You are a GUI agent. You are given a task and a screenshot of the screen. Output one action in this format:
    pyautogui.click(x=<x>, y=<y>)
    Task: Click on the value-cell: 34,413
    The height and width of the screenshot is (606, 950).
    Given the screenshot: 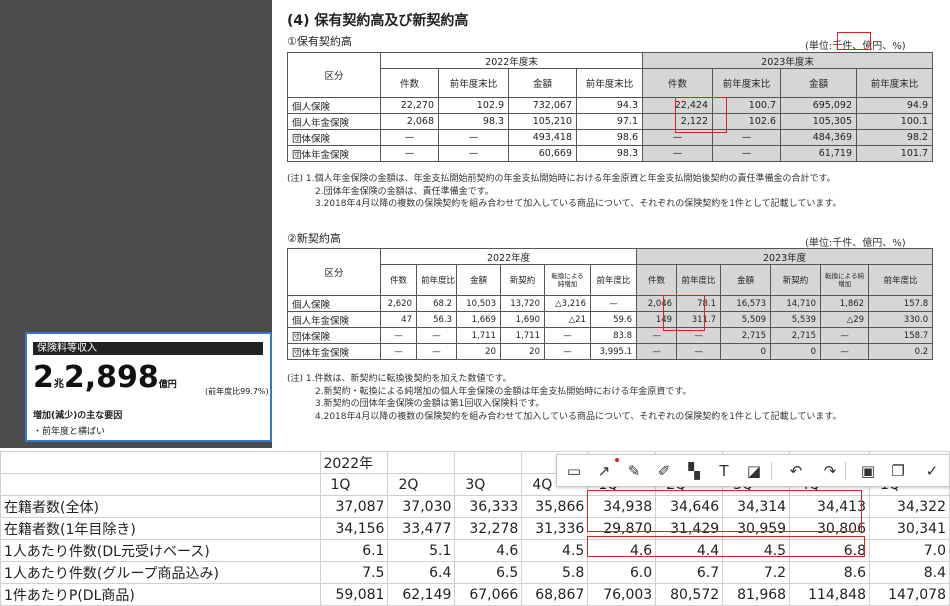 What is the action you would take?
    pyautogui.click(x=829, y=506)
    